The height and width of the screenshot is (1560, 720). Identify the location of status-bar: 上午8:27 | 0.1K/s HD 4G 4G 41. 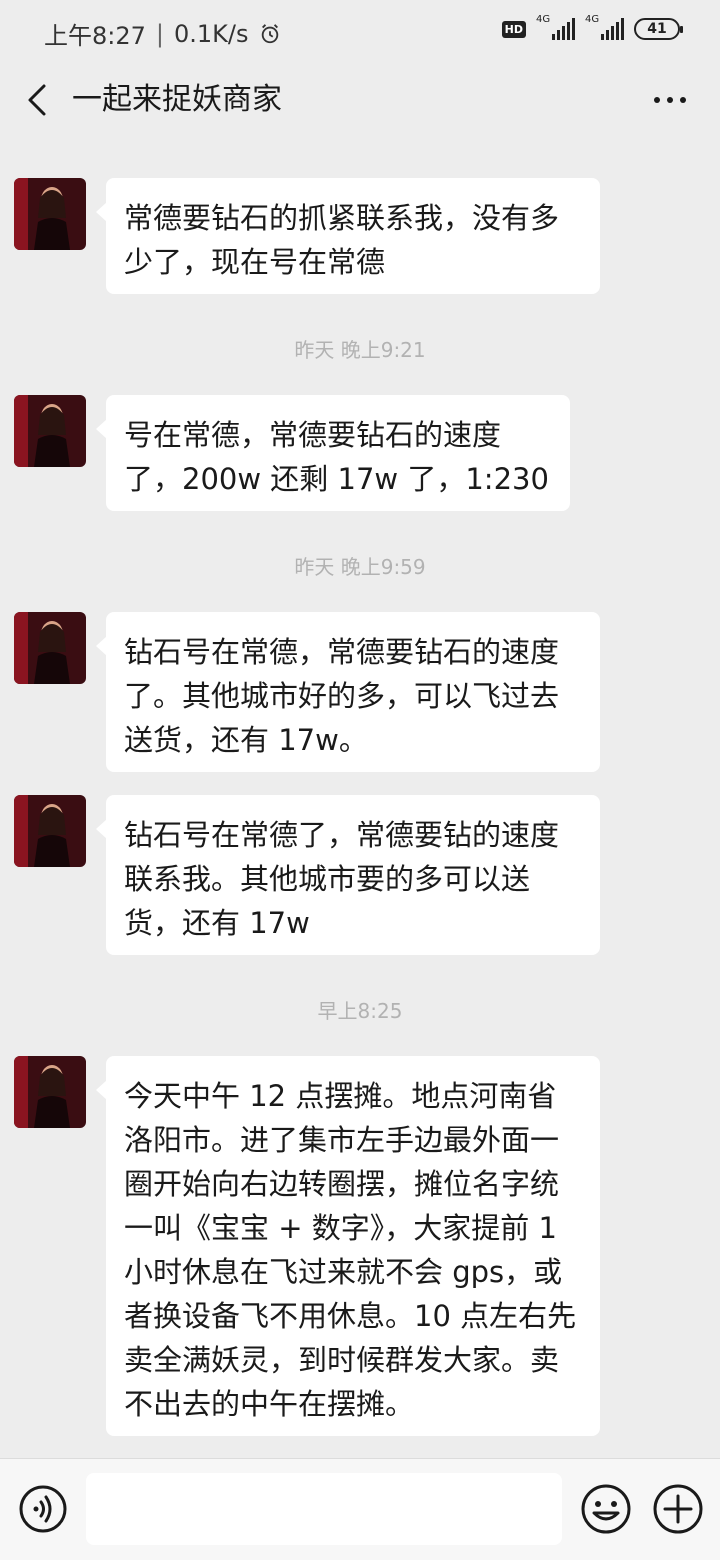
(360, 32).